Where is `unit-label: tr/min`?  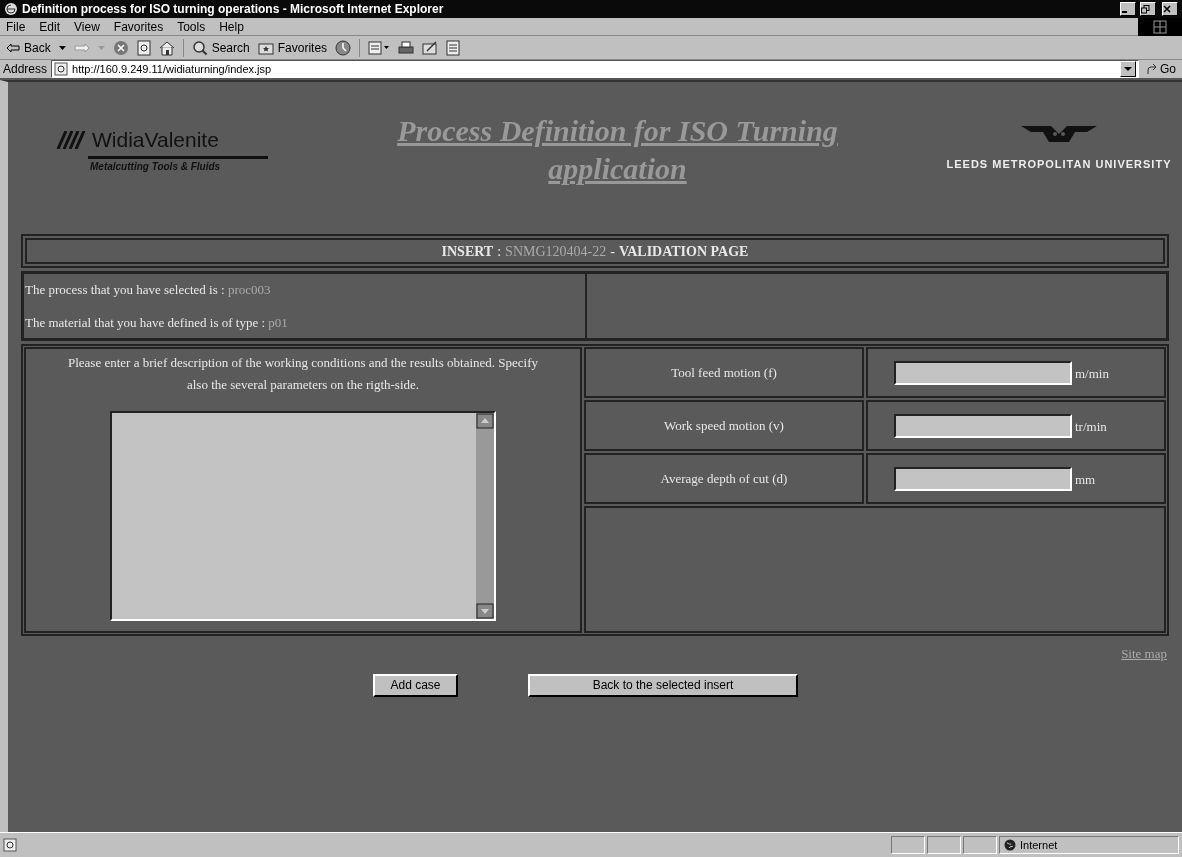
unit-label: tr/min is located at coordinates (1091, 427).